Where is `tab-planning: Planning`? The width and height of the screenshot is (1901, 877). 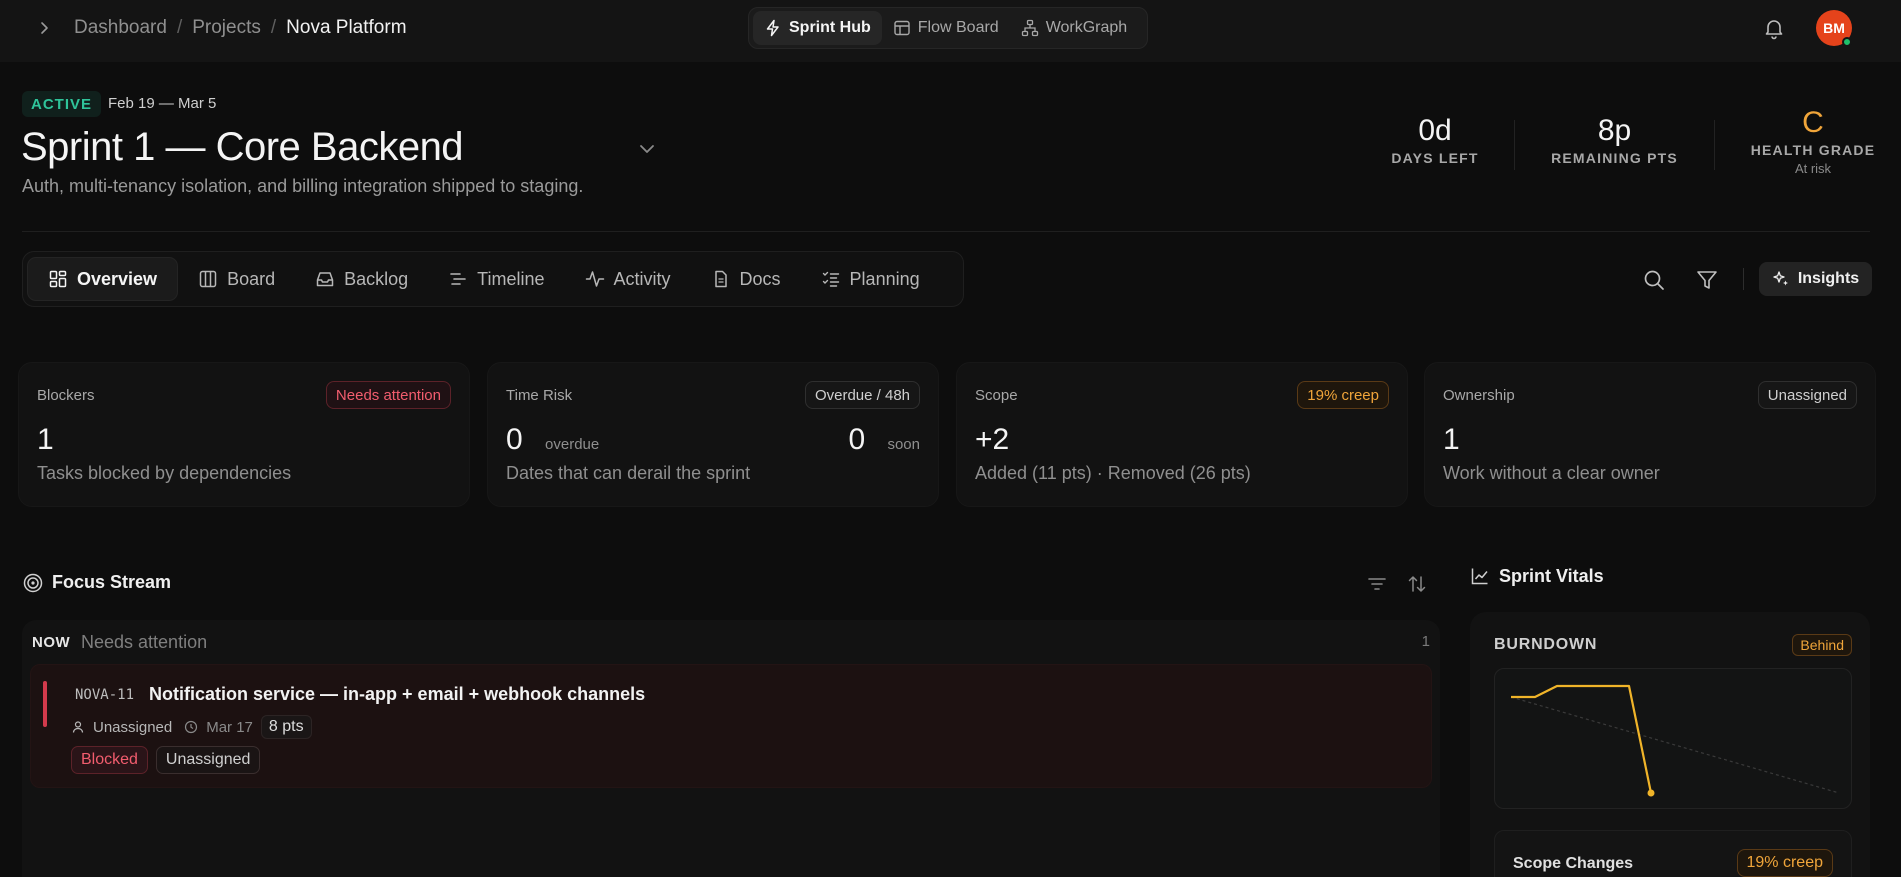
tab-planning: Planning is located at coordinates (870, 279).